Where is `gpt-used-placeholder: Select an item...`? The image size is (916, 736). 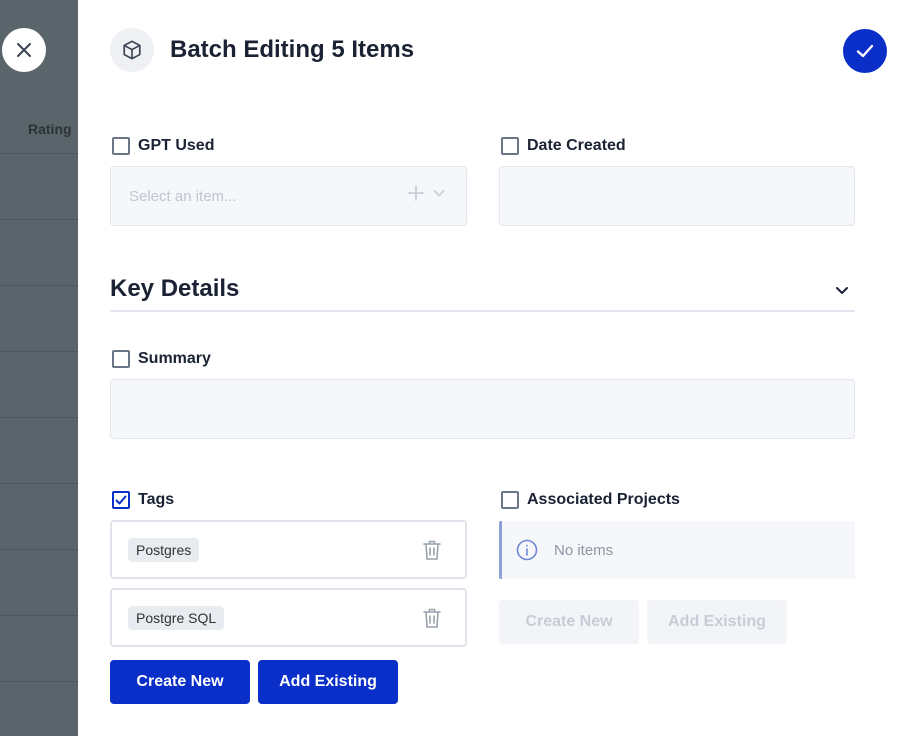 gpt-used-placeholder: Select an item... is located at coordinates (183, 196).